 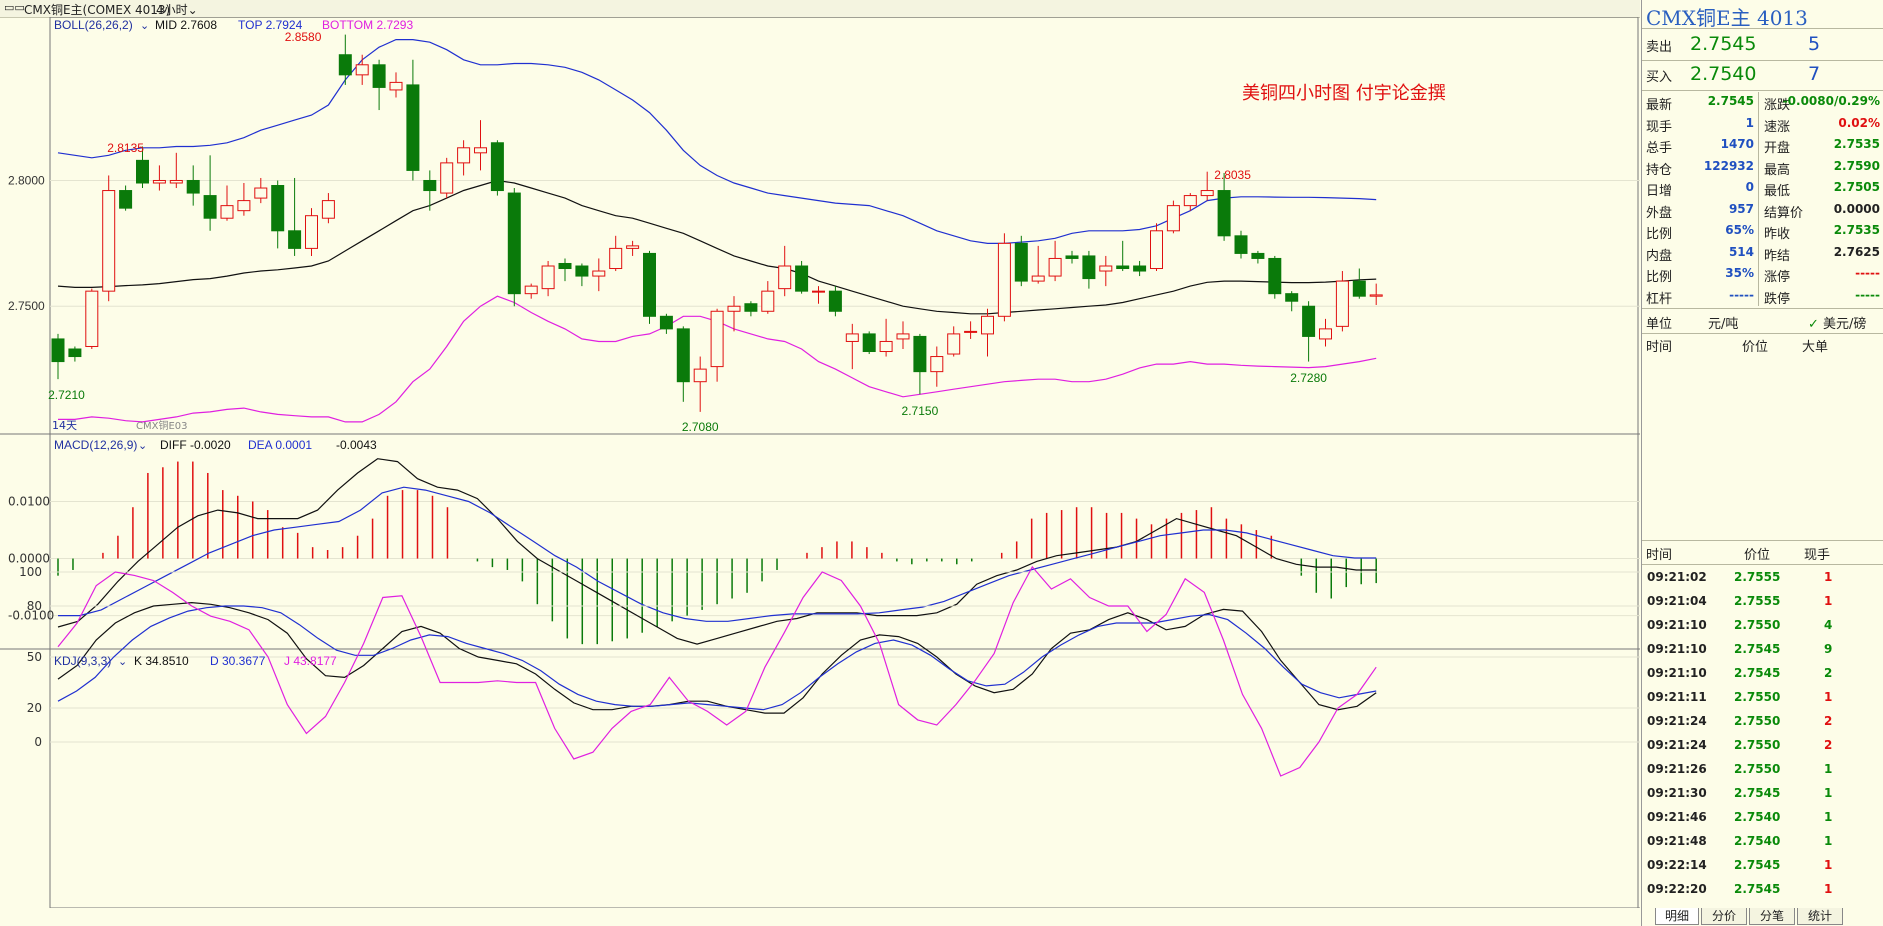 I want to click on tab-price: 分价, so click(x=1724, y=916).